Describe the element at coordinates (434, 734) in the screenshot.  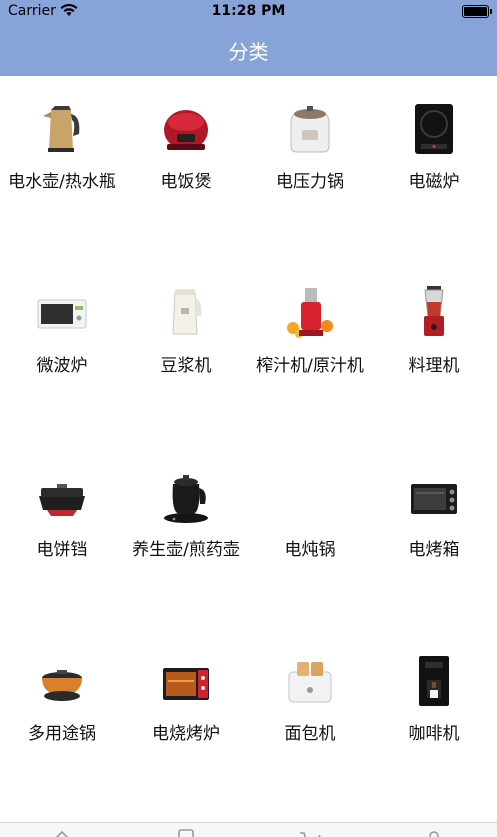
I see `category-label: 咖啡机` at that location.